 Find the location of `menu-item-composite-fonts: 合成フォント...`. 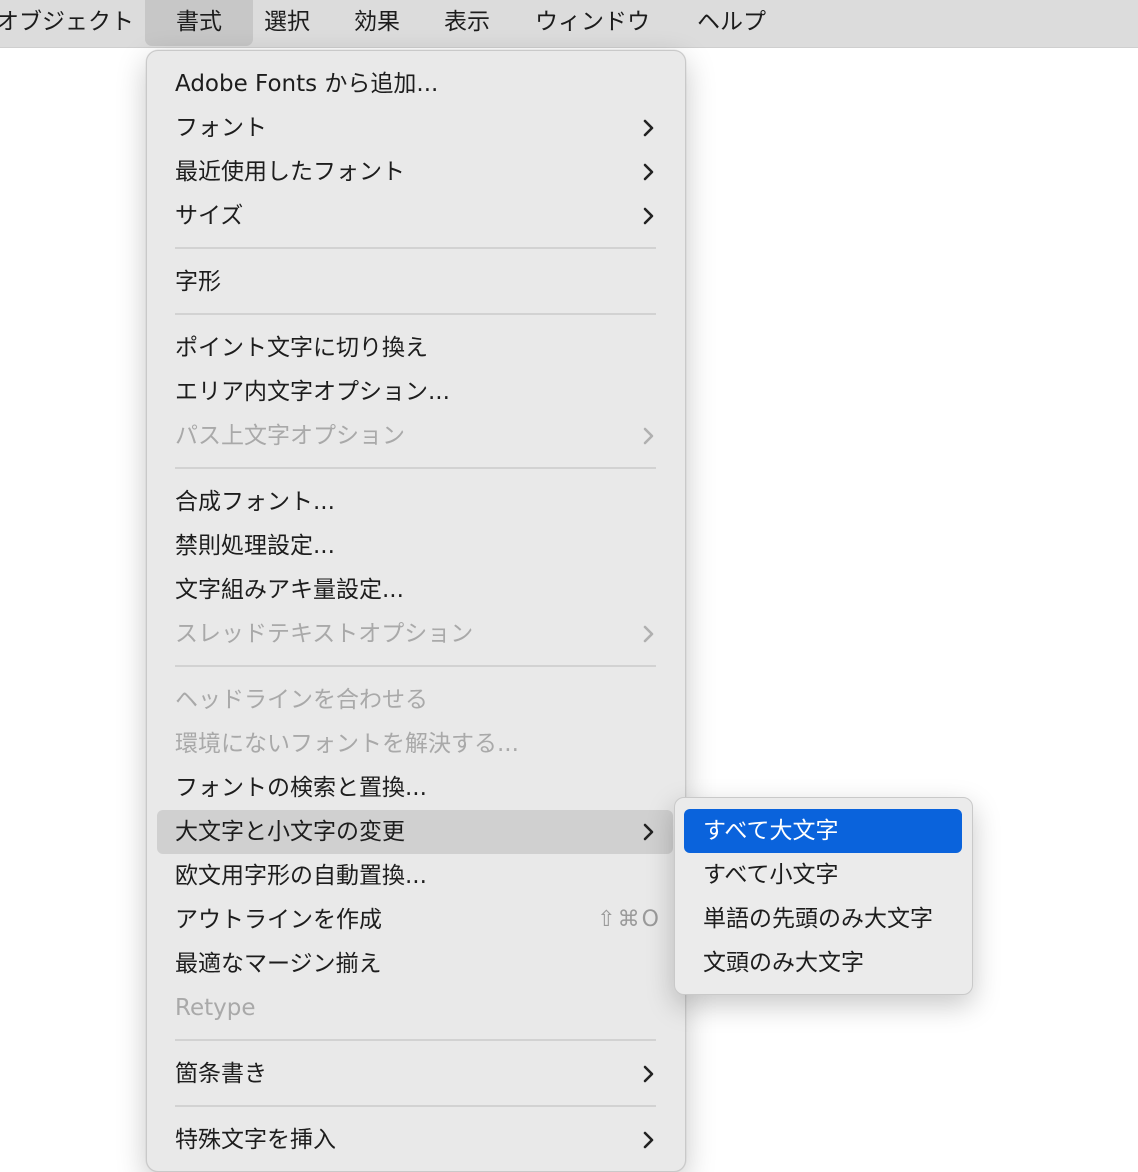

menu-item-composite-fonts: 合成フォント... is located at coordinates (415, 502).